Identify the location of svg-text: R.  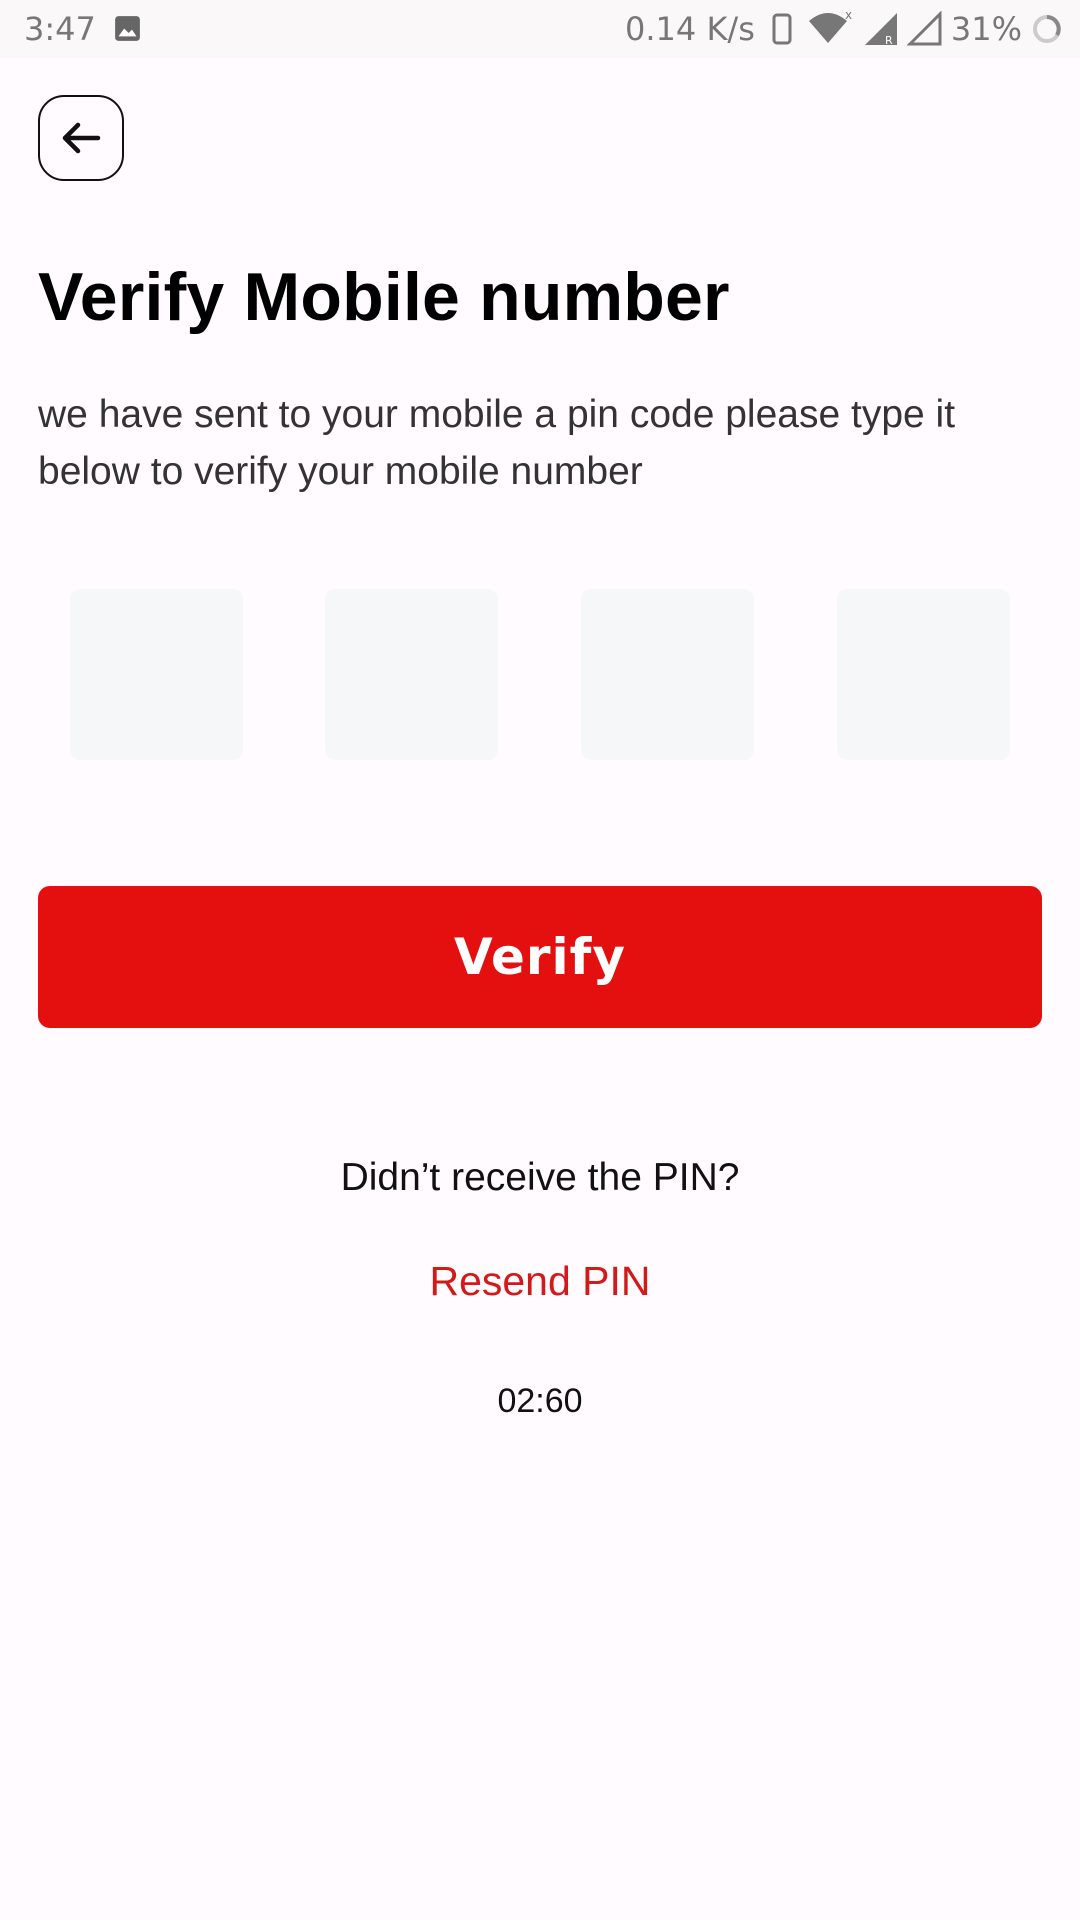
(889, 40).